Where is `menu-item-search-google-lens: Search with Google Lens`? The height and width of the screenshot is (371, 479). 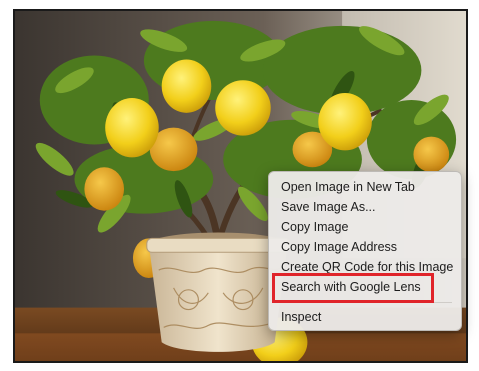 menu-item-search-google-lens: Search with Google Lens is located at coordinates (365, 287).